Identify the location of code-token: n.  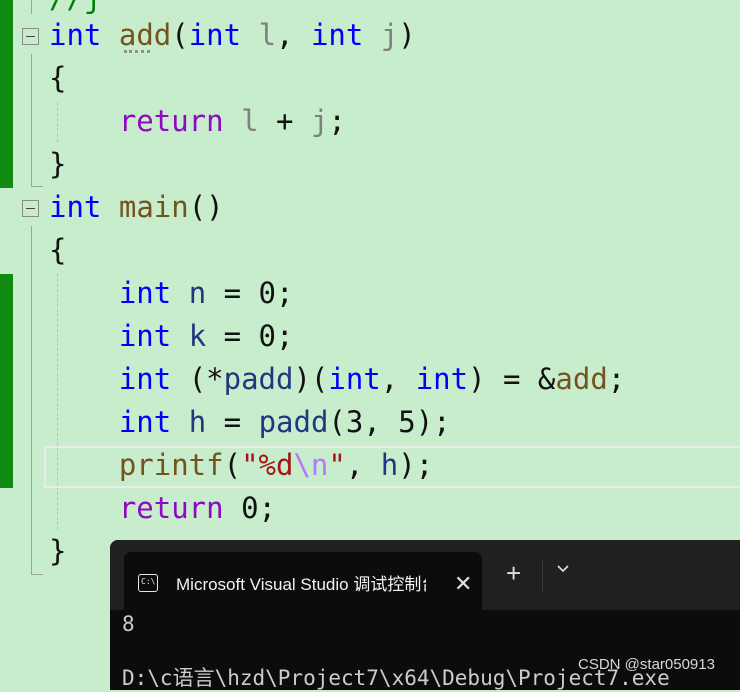
(197, 293).